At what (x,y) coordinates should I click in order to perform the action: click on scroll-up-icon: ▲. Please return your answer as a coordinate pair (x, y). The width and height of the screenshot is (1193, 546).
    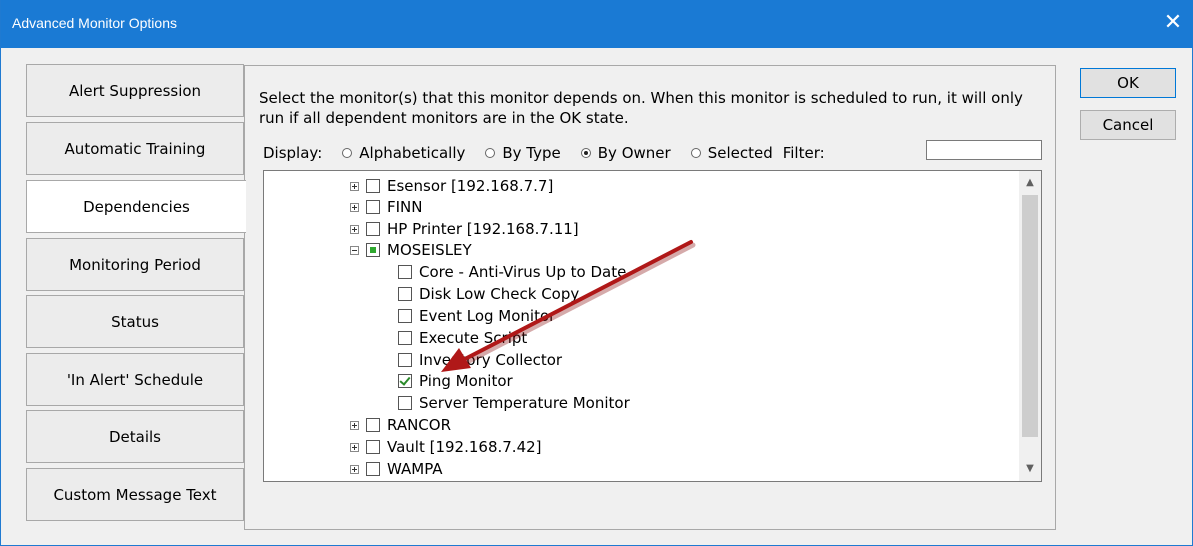
    Looking at the image, I should click on (1030, 183).